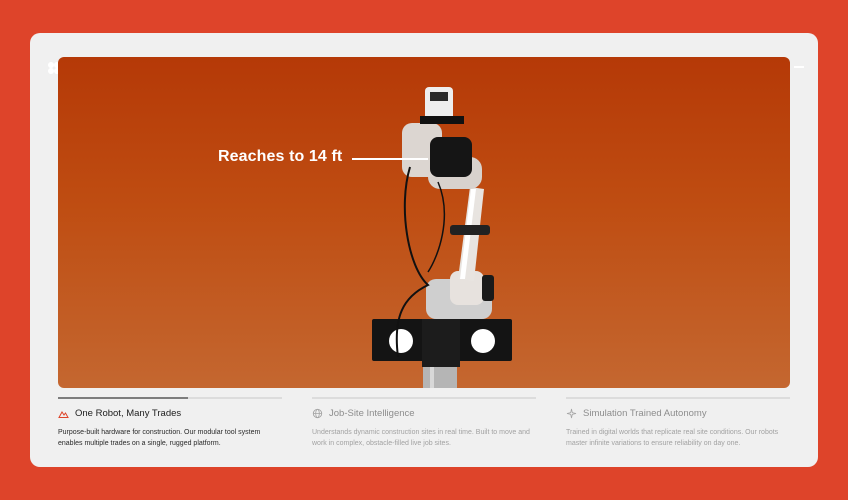 The image size is (848, 500). I want to click on feature-title: Job-Site Intelligence, so click(372, 413).